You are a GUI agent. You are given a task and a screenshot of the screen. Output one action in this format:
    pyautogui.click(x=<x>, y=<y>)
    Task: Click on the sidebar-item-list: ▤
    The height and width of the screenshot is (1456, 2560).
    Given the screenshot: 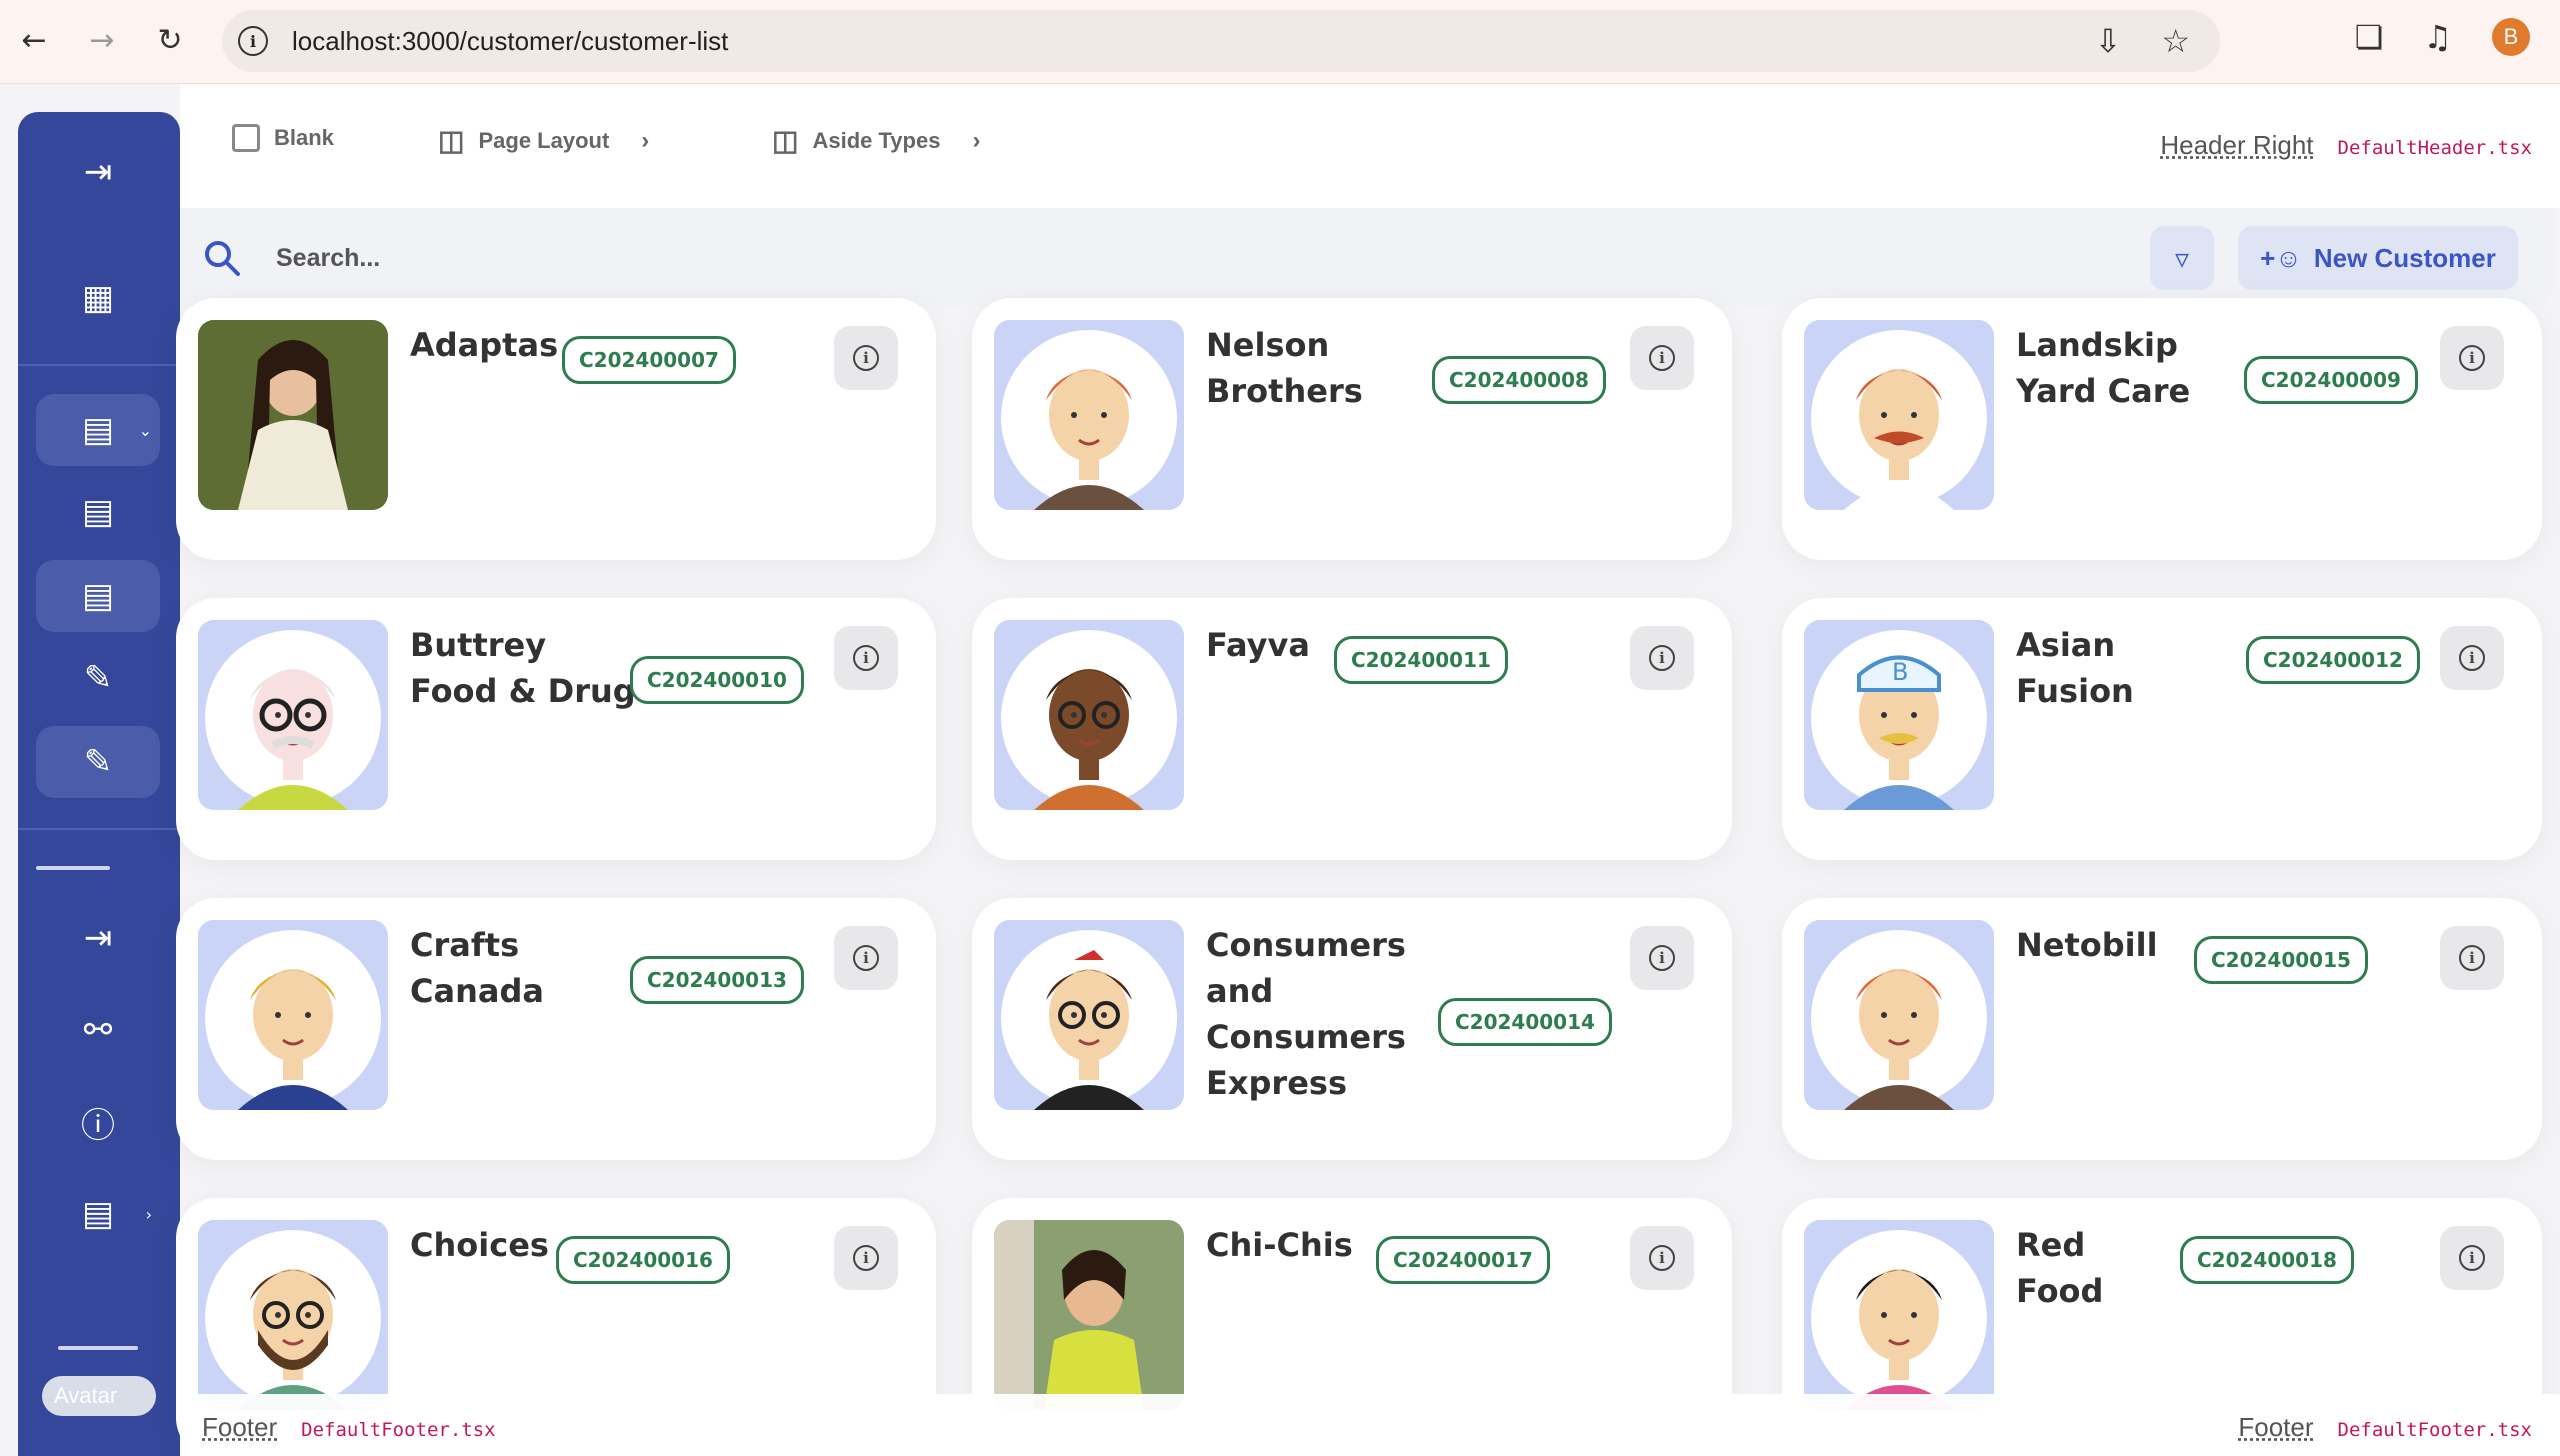 What is the action you would take?
    pyautogui.click(x=98, y=512)
    